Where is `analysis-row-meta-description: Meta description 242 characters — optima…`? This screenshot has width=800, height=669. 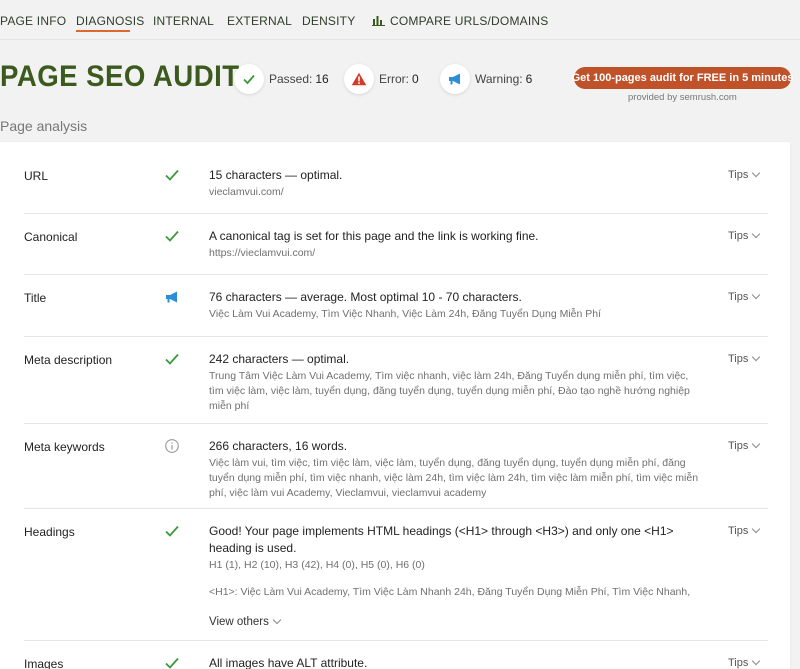 analysis-row-meta-description: Meta description 242 characters — optima… is located at coordinates (396, 380).